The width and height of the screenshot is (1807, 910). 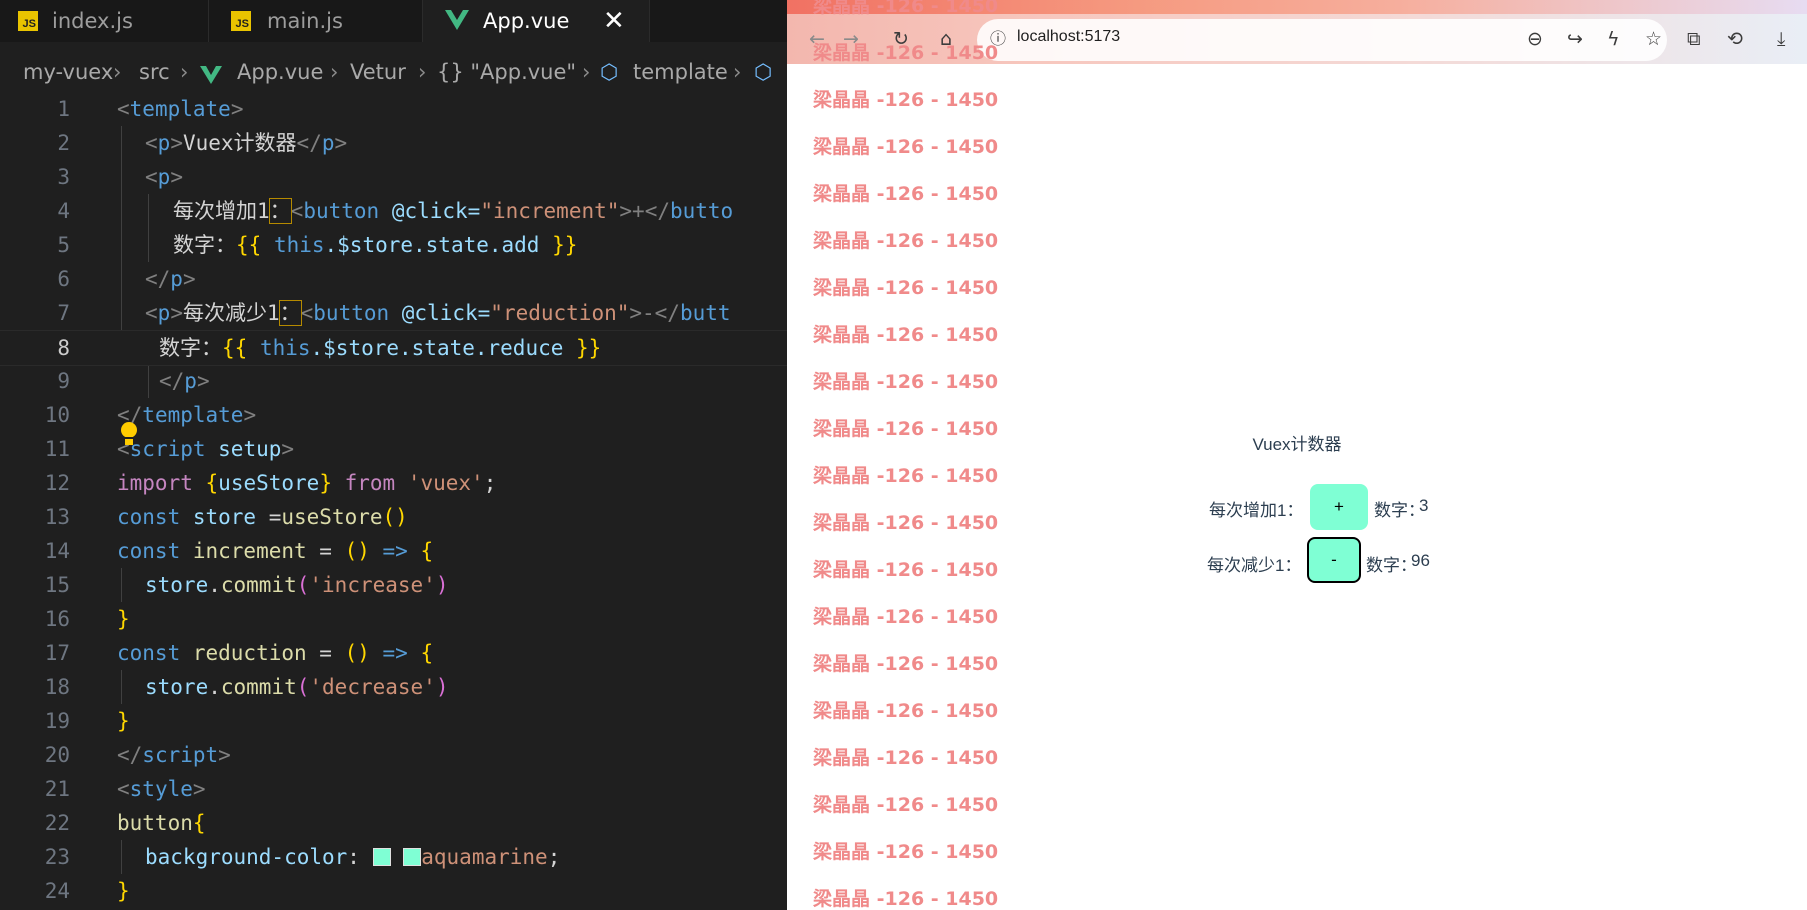 I want to click on line-number: 5, so click(x=63, y=245).